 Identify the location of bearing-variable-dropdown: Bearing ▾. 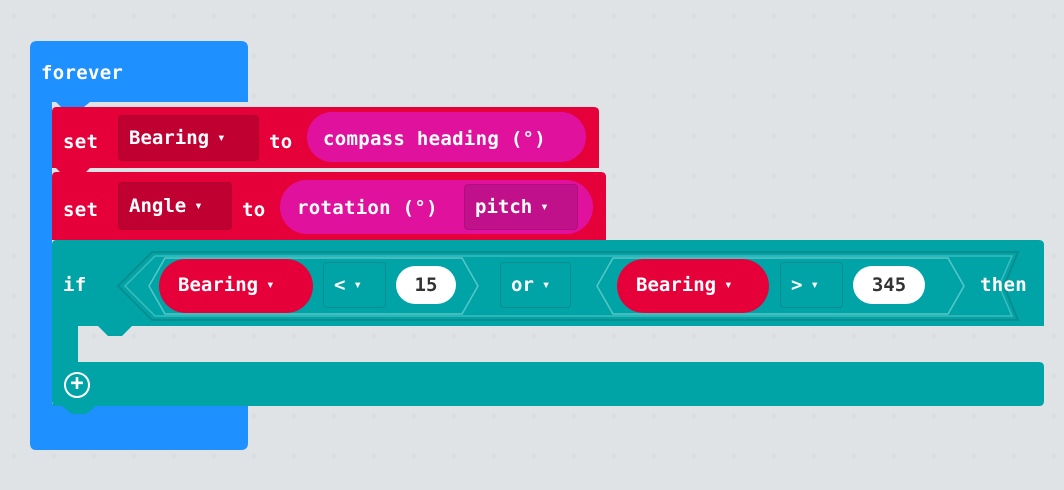
(188, 138).